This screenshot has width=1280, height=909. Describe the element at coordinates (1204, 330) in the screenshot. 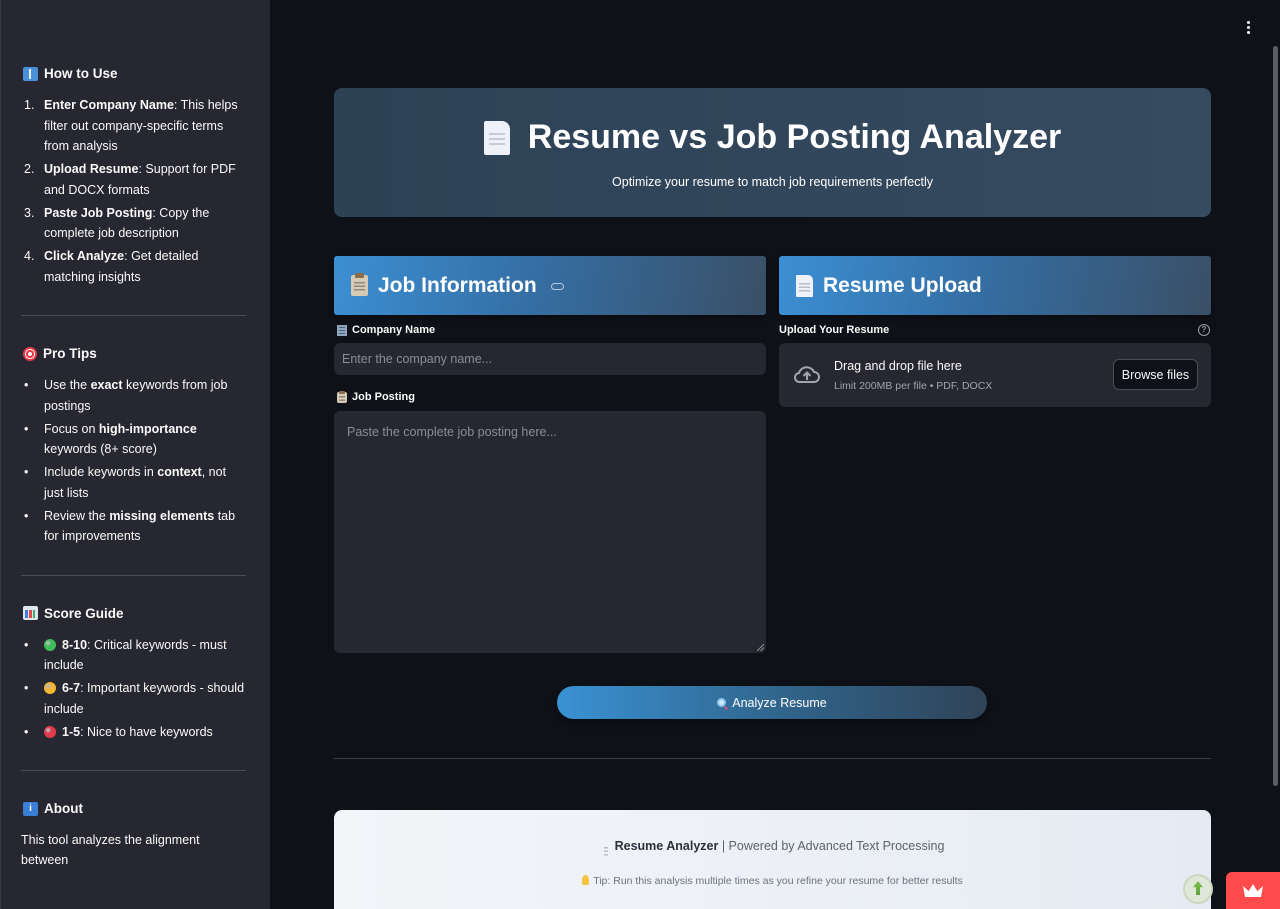

I see `help-icon: ?` at that location.